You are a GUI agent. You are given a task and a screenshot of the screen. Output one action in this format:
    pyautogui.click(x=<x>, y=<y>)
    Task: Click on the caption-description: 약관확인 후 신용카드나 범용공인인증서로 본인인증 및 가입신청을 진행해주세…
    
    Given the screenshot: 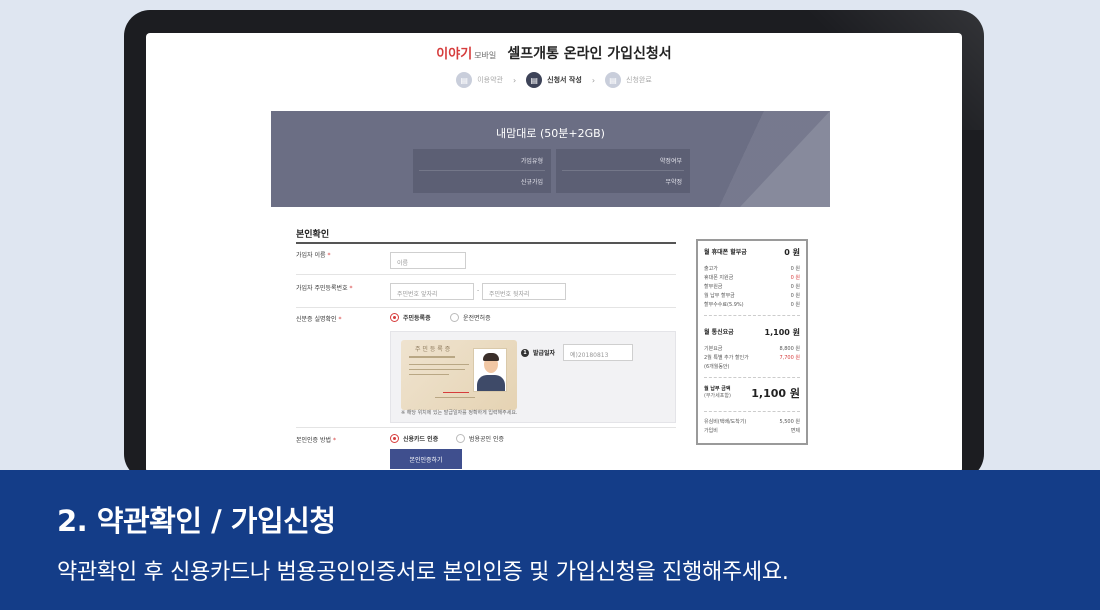 What is the action you would take?
    pyautogui.click(x=423, y=572)
    